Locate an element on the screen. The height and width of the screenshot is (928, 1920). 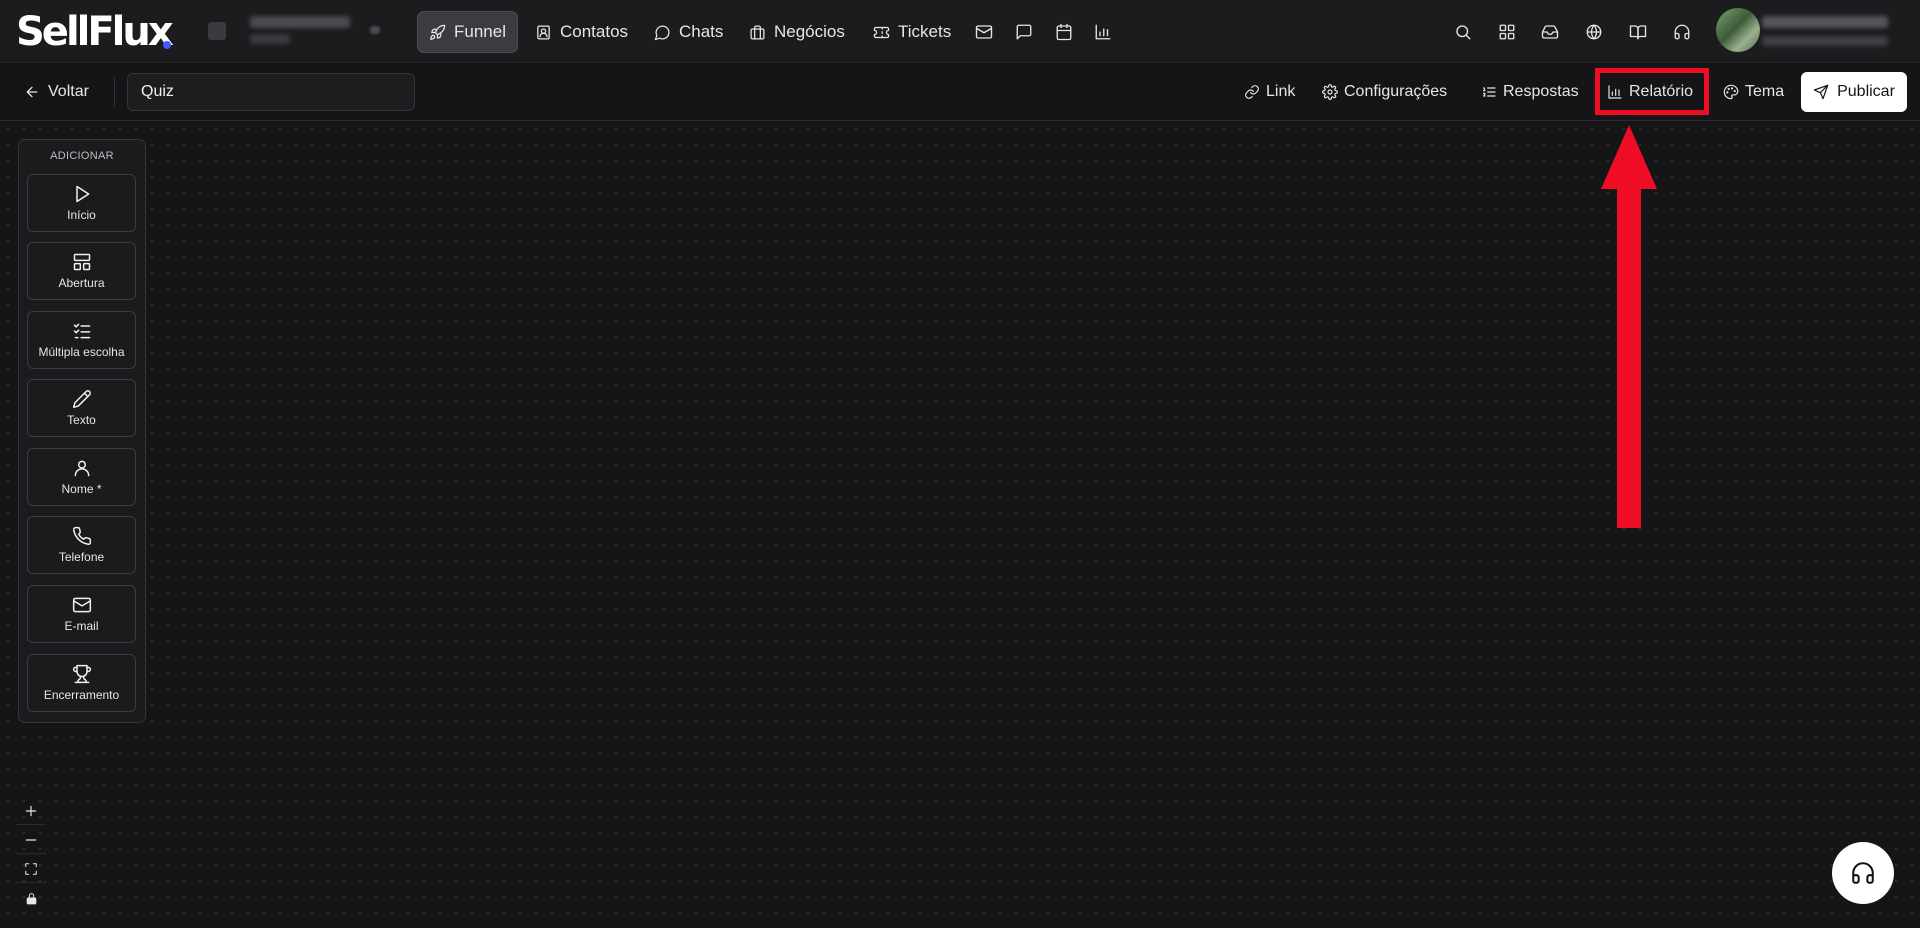
floating-support-button is located at coordinates (1863, 873).